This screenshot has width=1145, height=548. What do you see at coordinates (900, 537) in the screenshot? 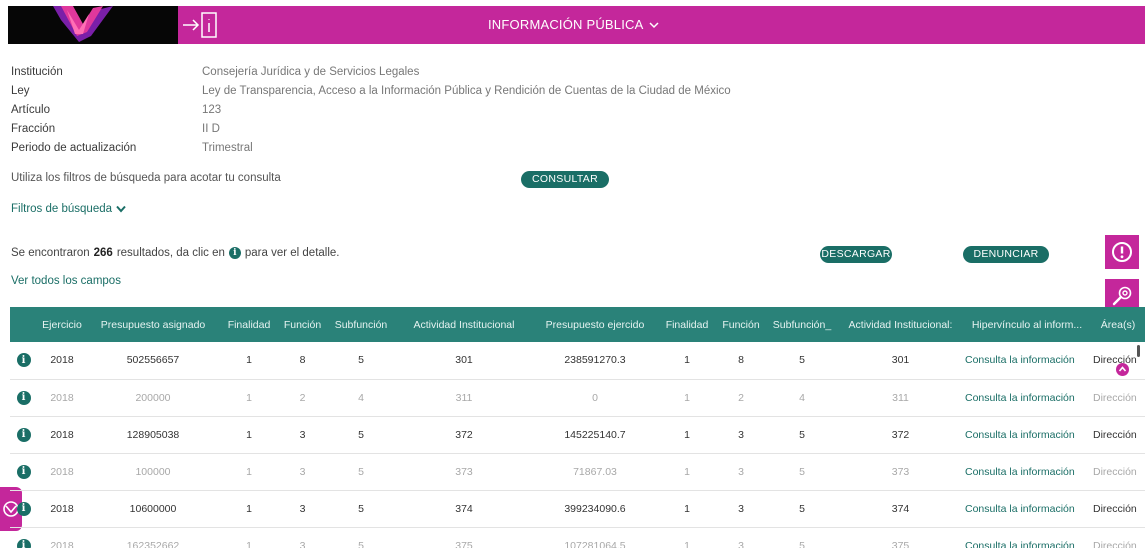
I see `table-cell: 375` at bounding box center [900, 537].